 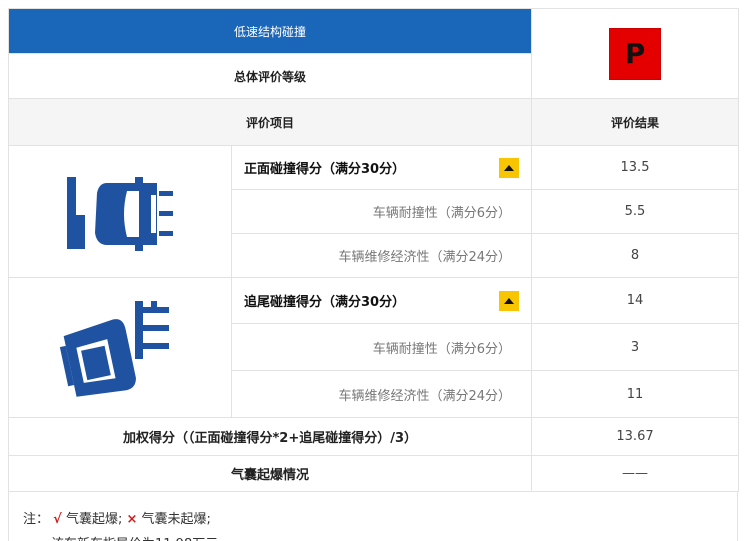 I want to click on column-header-result: 评价结果, so click(x=635, y=122).